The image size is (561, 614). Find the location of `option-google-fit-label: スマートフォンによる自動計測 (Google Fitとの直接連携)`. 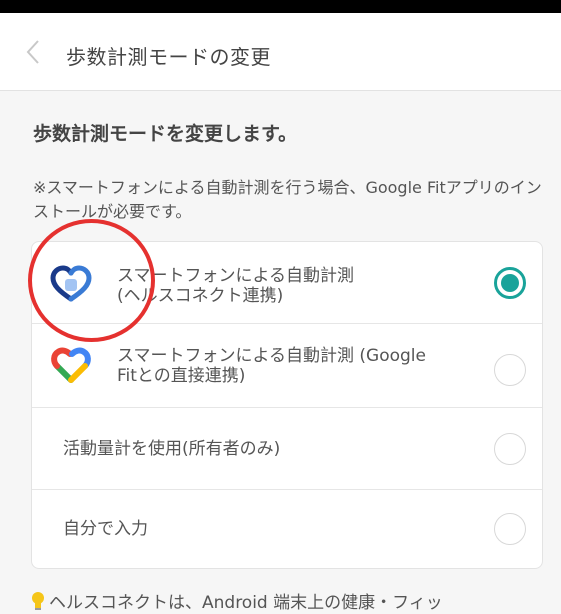

option-google-fit-label: スマートフォンによる自動計測 (Google Fitとの直接連携) is located at coordinates (307, 366).